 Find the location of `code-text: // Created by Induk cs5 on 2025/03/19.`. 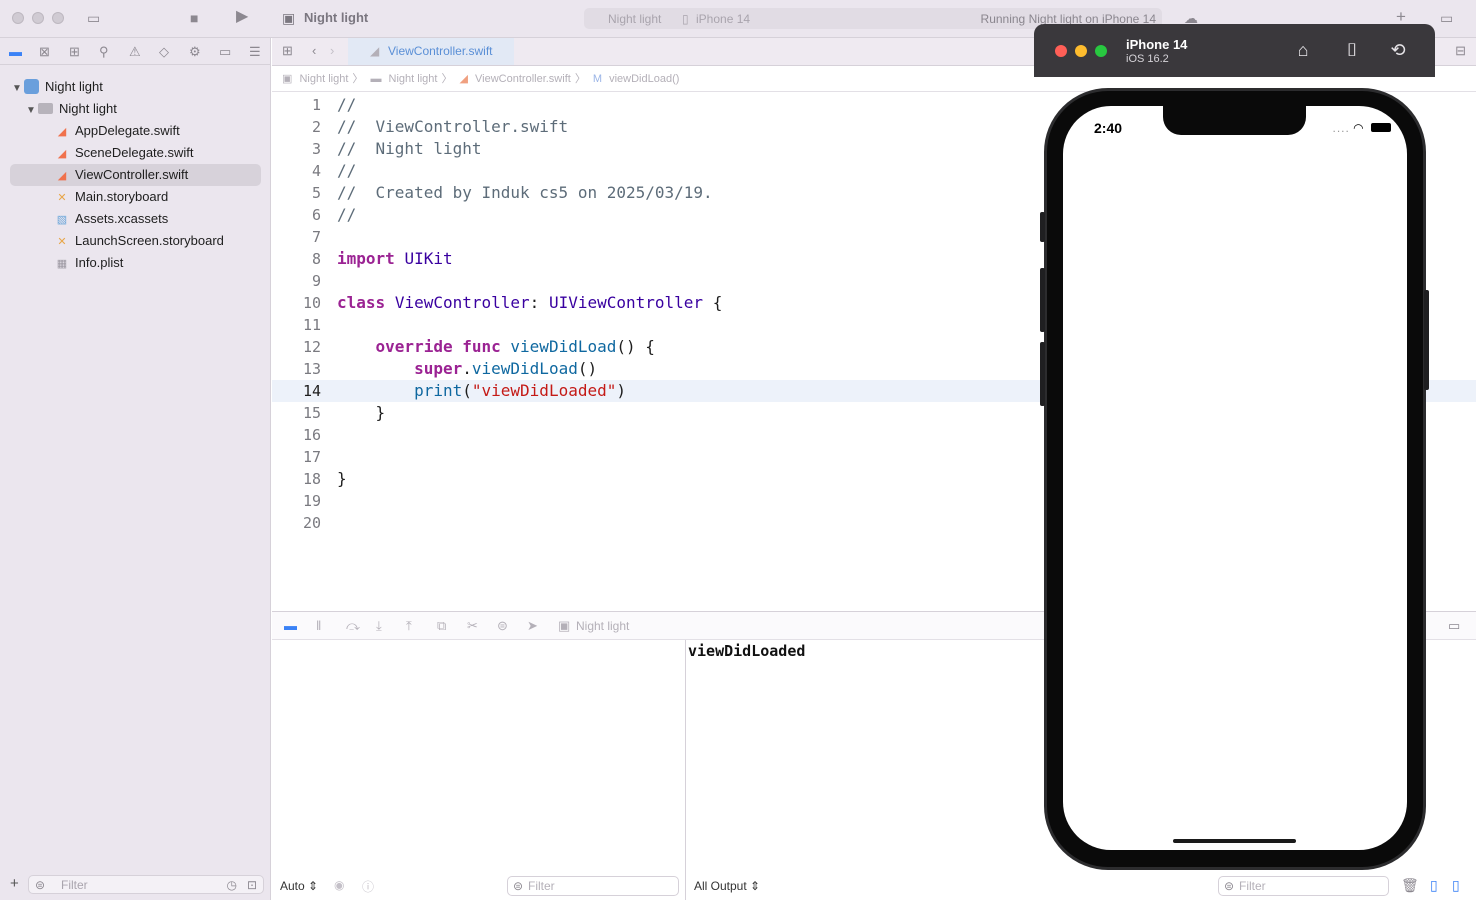

code-text: // Created by Induk cs5 on 2025/03/19. is located at coordinates (525, 193).